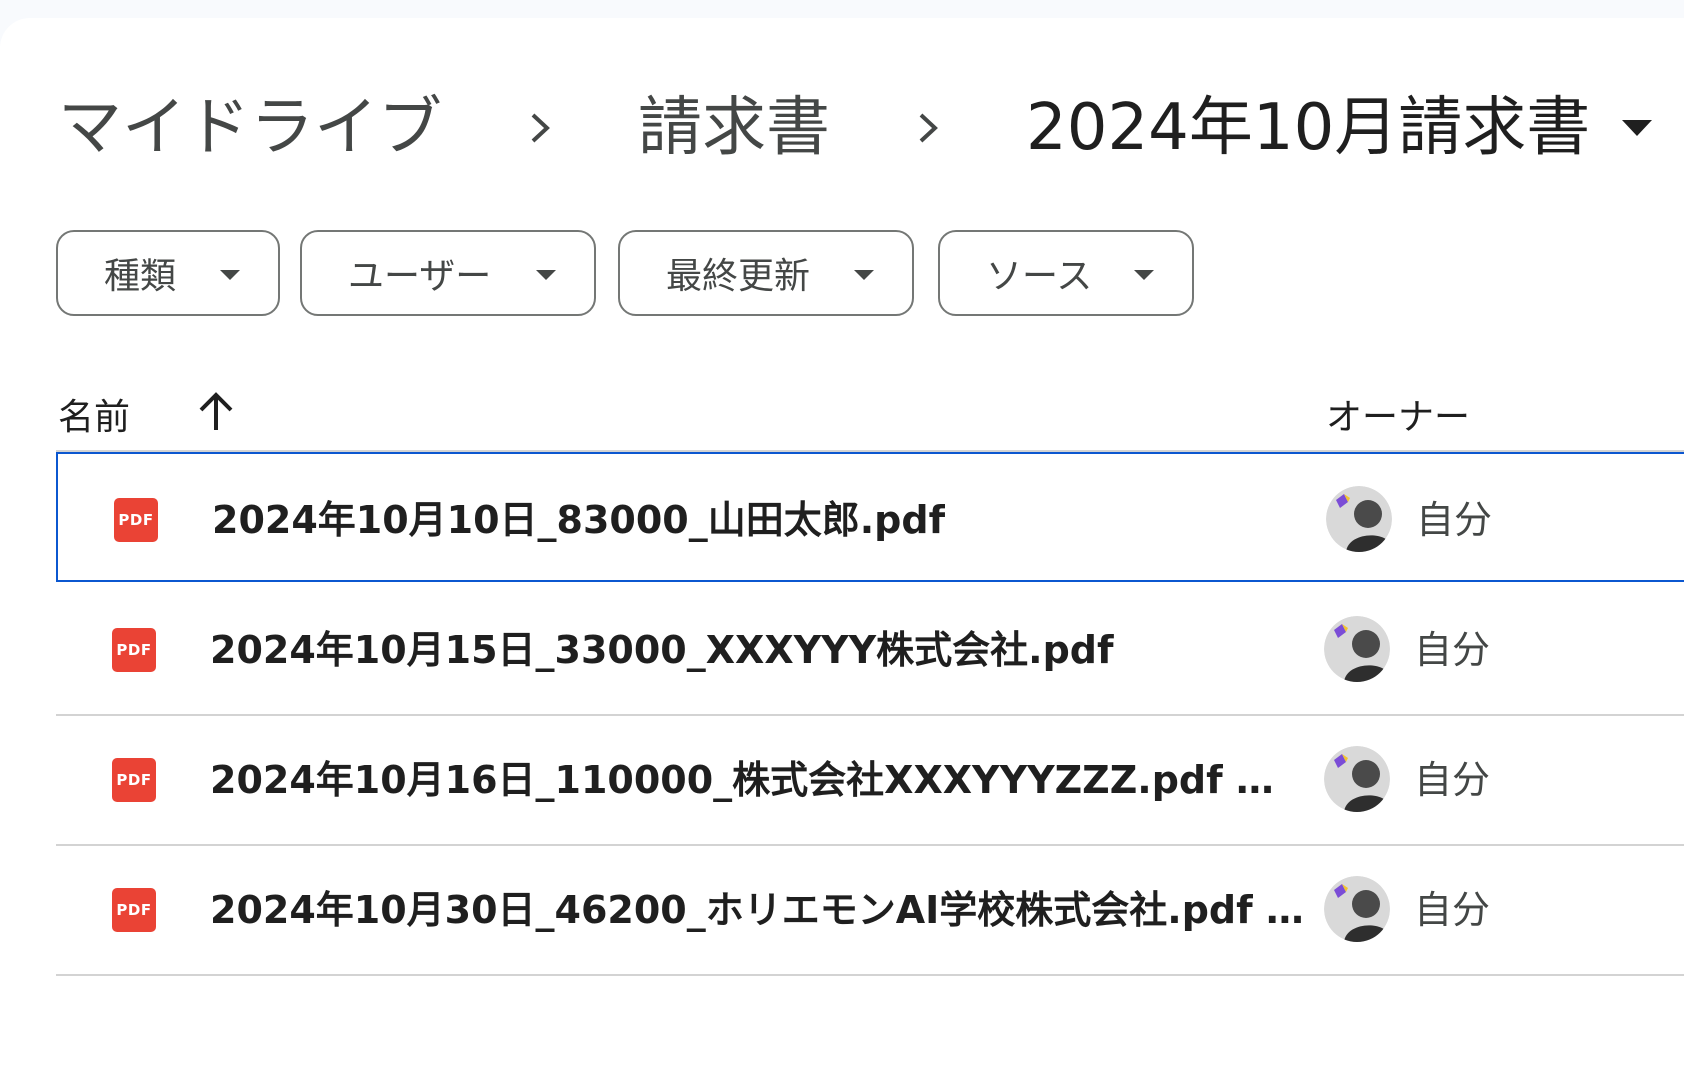 The width and height of the screenshot is (1684, 1078). Describe the element at coordinates (94, 414) in the screenshot. I see `column-header-name: 名前` at that location.